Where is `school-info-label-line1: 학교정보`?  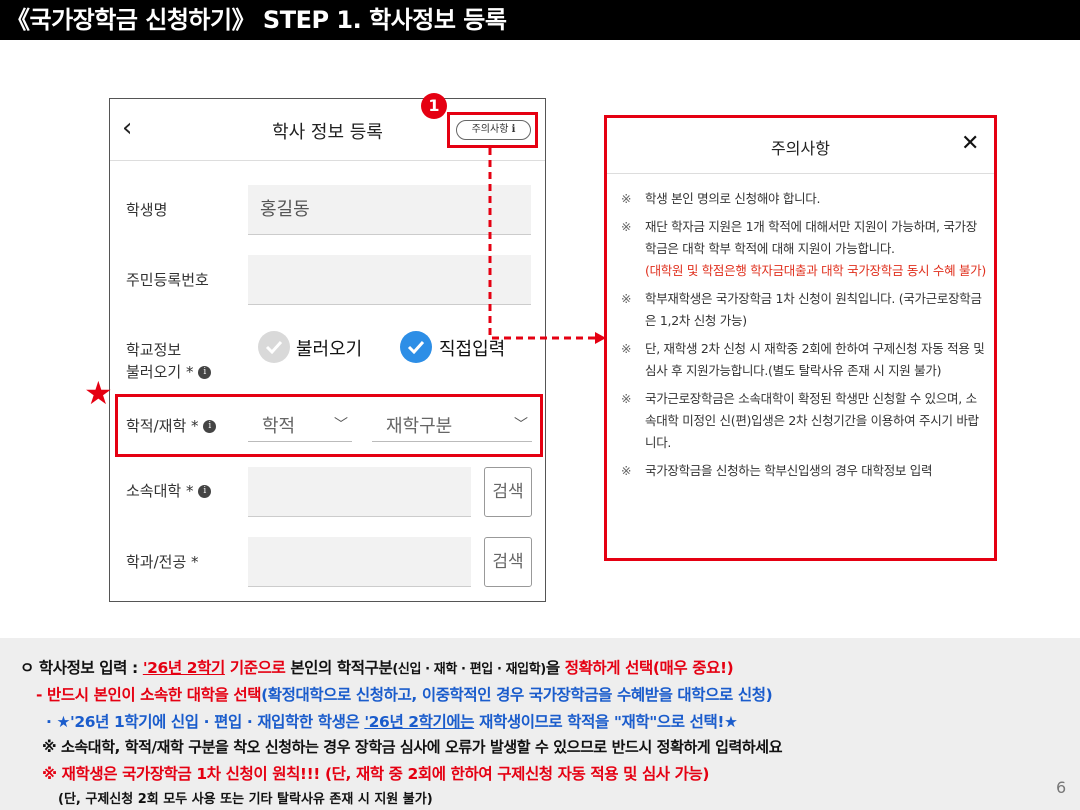
school-info-label-line1: 학교정보 is located at coordinates (154, 350).